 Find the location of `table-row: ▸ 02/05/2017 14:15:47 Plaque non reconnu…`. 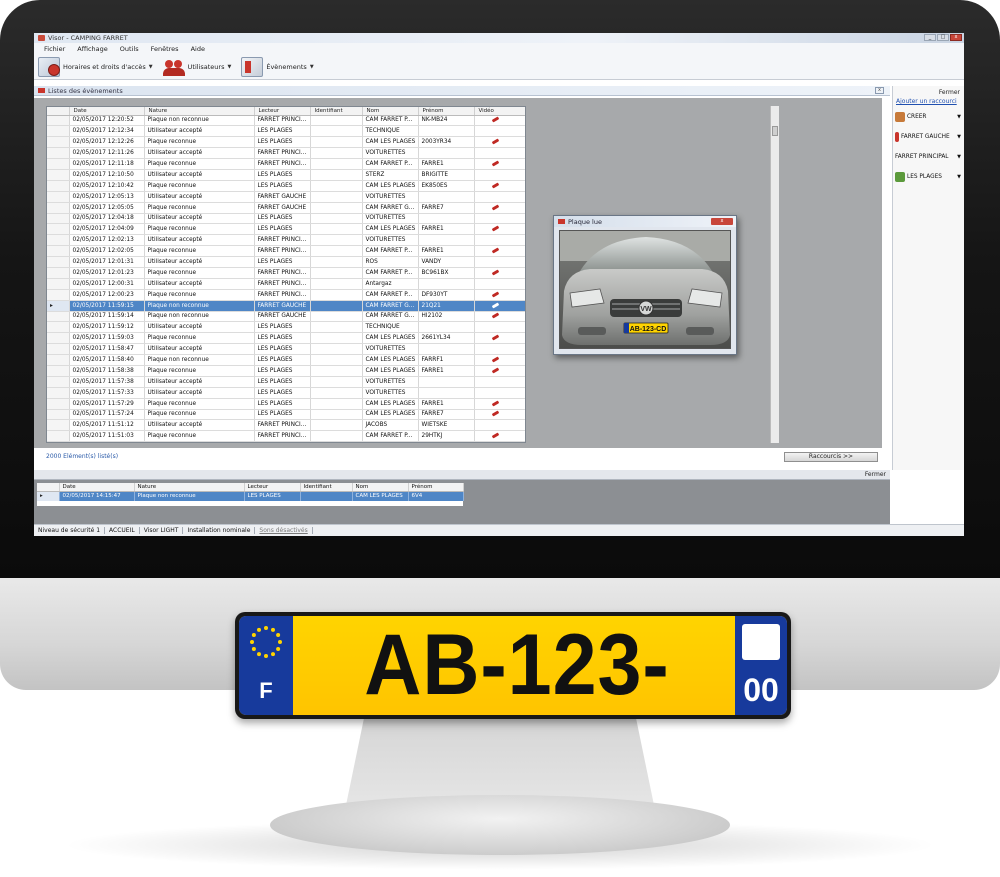

table-row: ▸ 02/05/2017 14:15:47 Plaque non reconnu… is located at coordinates (250, 496).